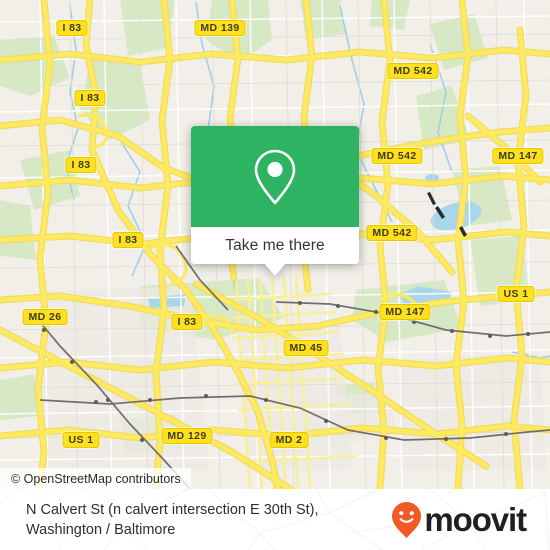  I want to click on moovit-smiley-pin-icon, so click(407, 519).